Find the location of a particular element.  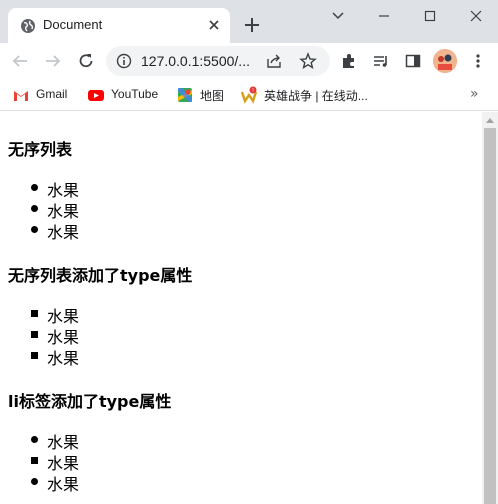

title-bar: Document is located at coordinates (249, 21).